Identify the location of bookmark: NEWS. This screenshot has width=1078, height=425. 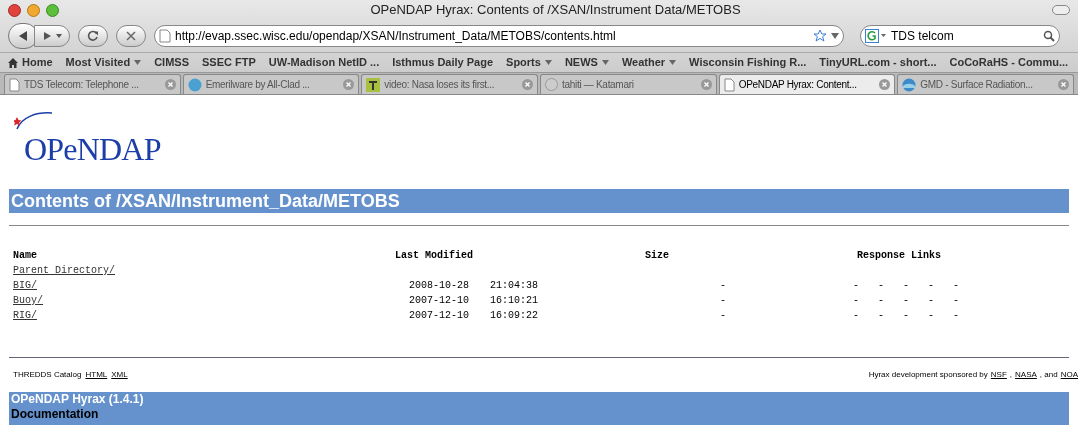
(586, 62).